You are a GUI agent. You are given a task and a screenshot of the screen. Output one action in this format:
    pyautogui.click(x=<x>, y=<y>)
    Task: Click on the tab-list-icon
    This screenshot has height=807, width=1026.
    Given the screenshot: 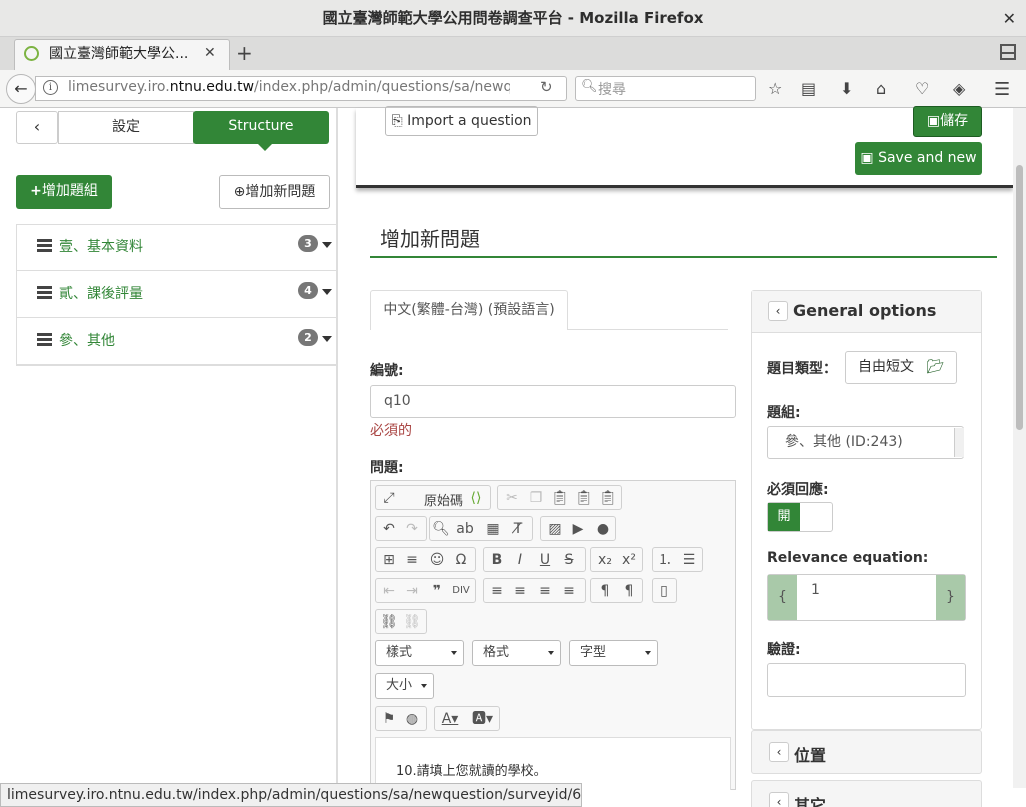 What is the action you would take?
    pyautogui.click(x=1008, y=52)
    